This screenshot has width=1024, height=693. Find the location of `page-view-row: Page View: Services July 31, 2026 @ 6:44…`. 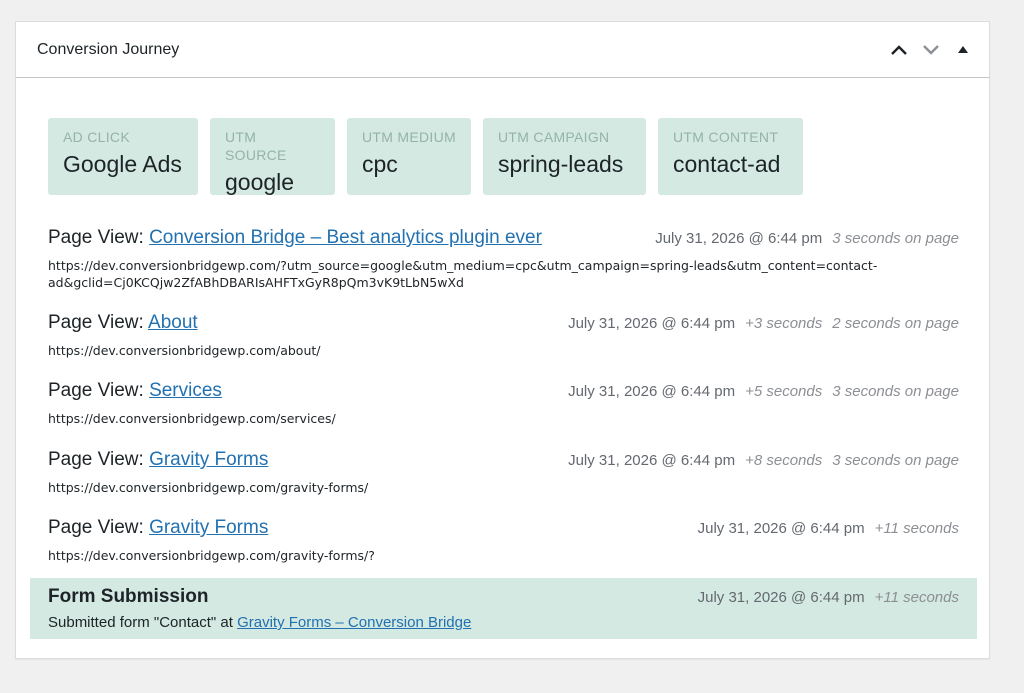

page-view-row: Page View: Services July 31, 2026 @ 6:44… is located at coordinates (503, 403).